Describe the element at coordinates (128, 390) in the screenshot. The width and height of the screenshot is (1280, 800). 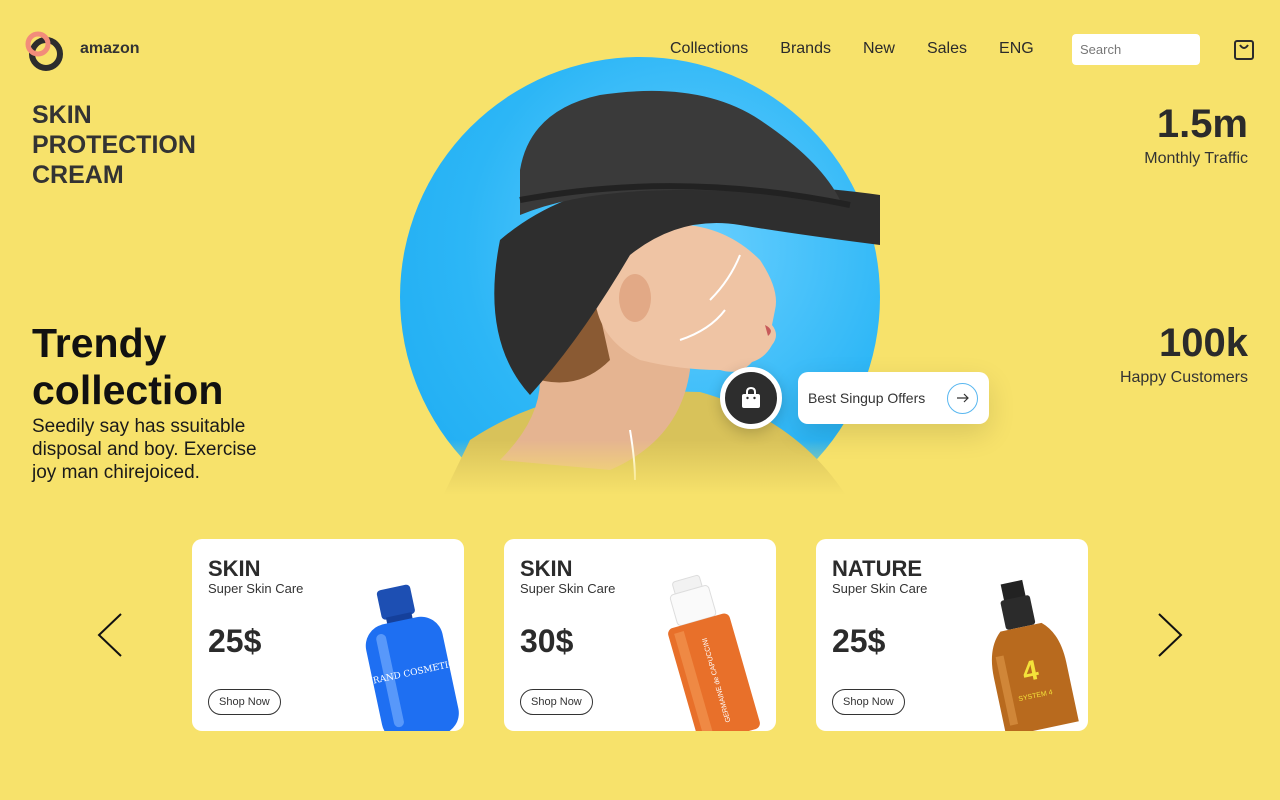
I see `trendy-line: collection` at that location.